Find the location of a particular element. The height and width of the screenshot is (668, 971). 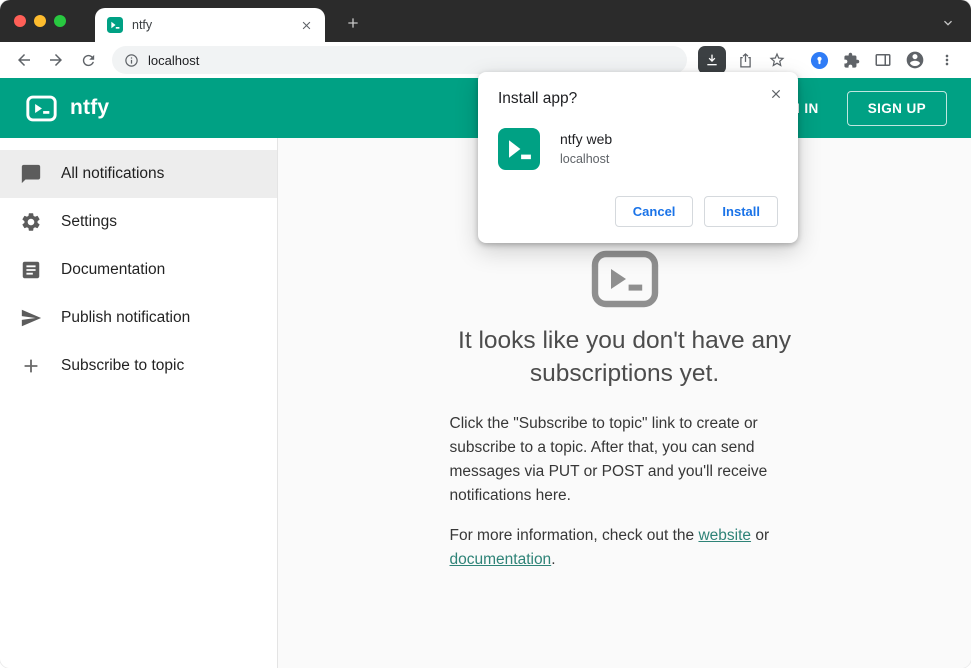

new-tab-button is located at coordinates (353, 23).